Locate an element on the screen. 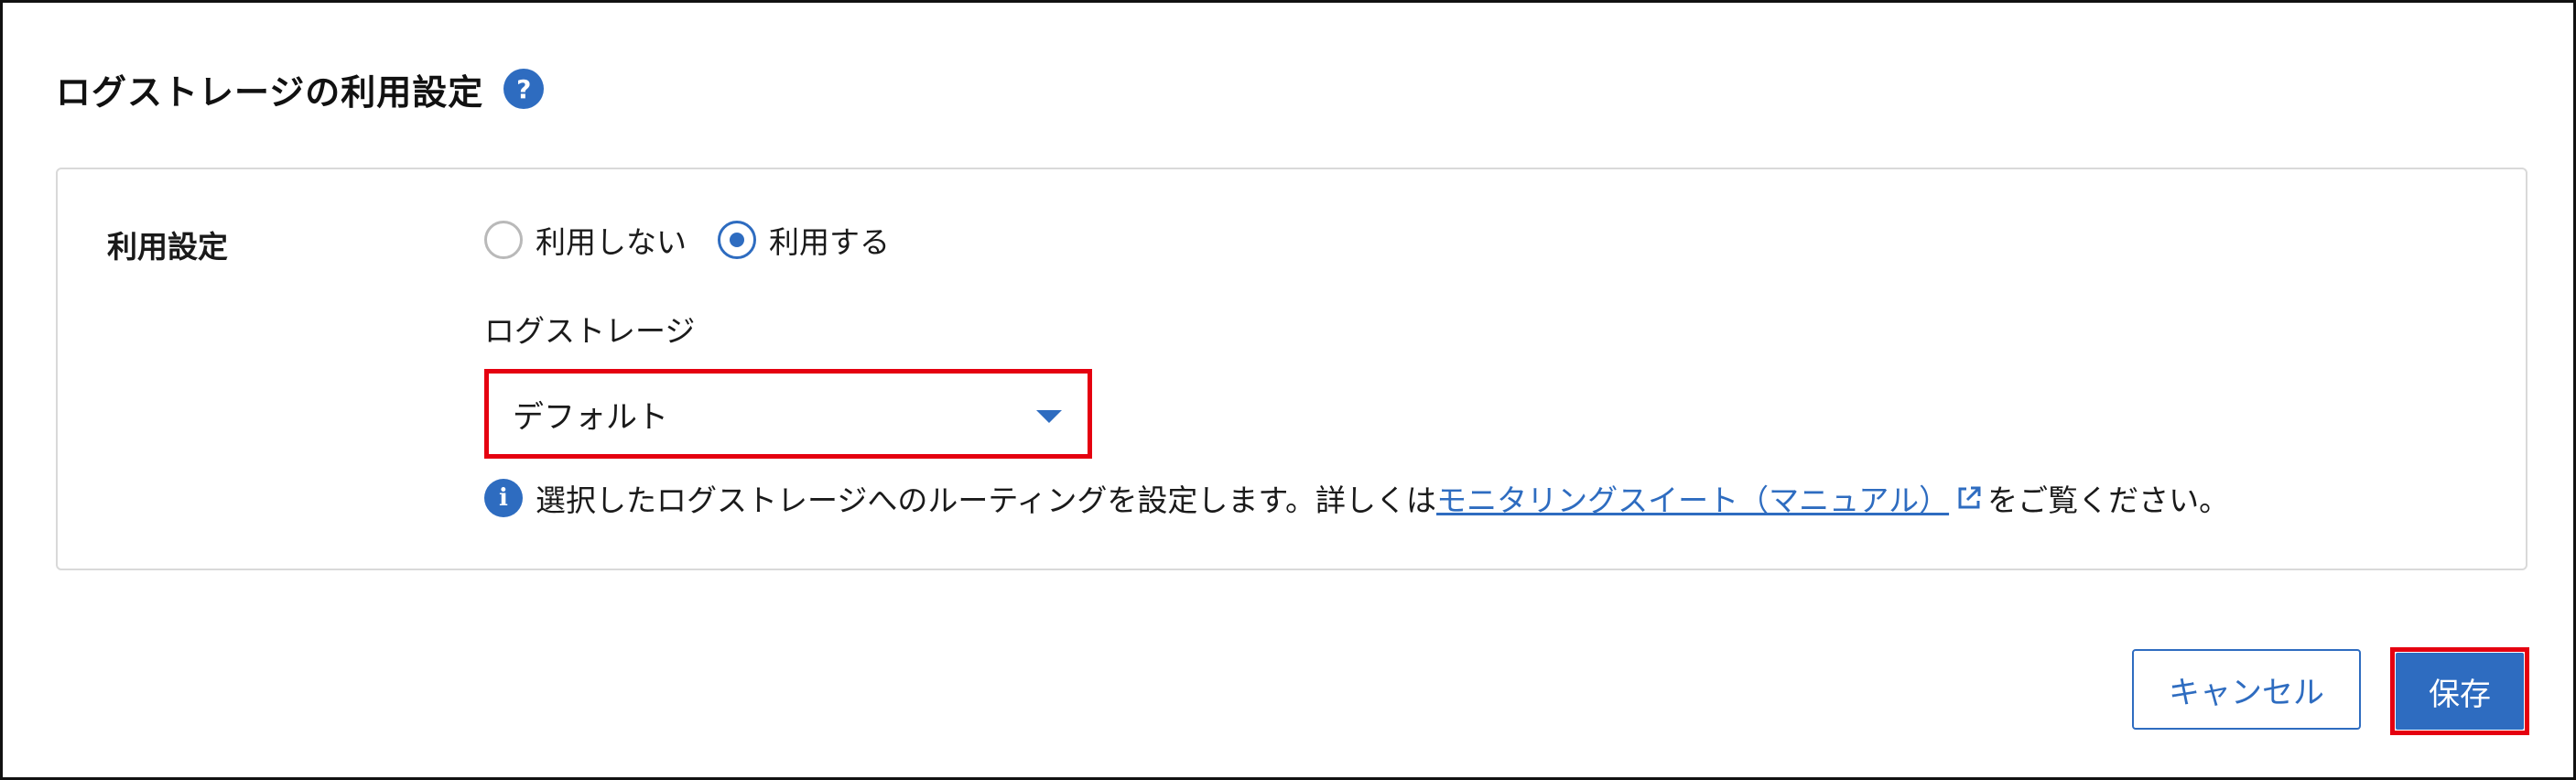 Image resolution: width=2576 pixels, height=780 pixels. page-title: ログストレージの利用設定 is located at coordinates (270, 92).